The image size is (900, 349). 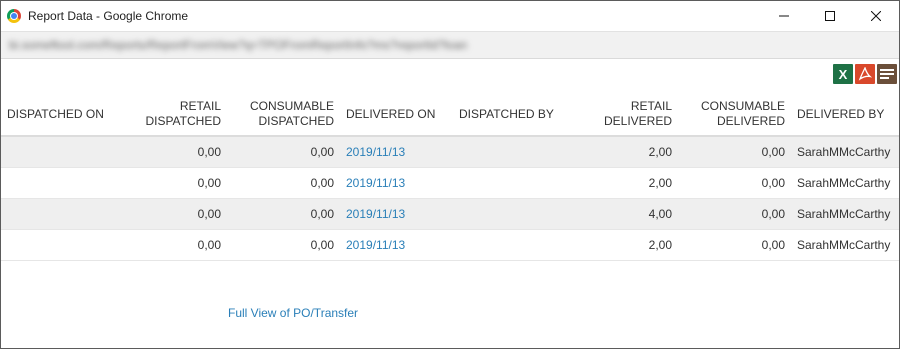 I want to click on header-delivered-by: DELIVERED BY, so click(x=845, y=115).